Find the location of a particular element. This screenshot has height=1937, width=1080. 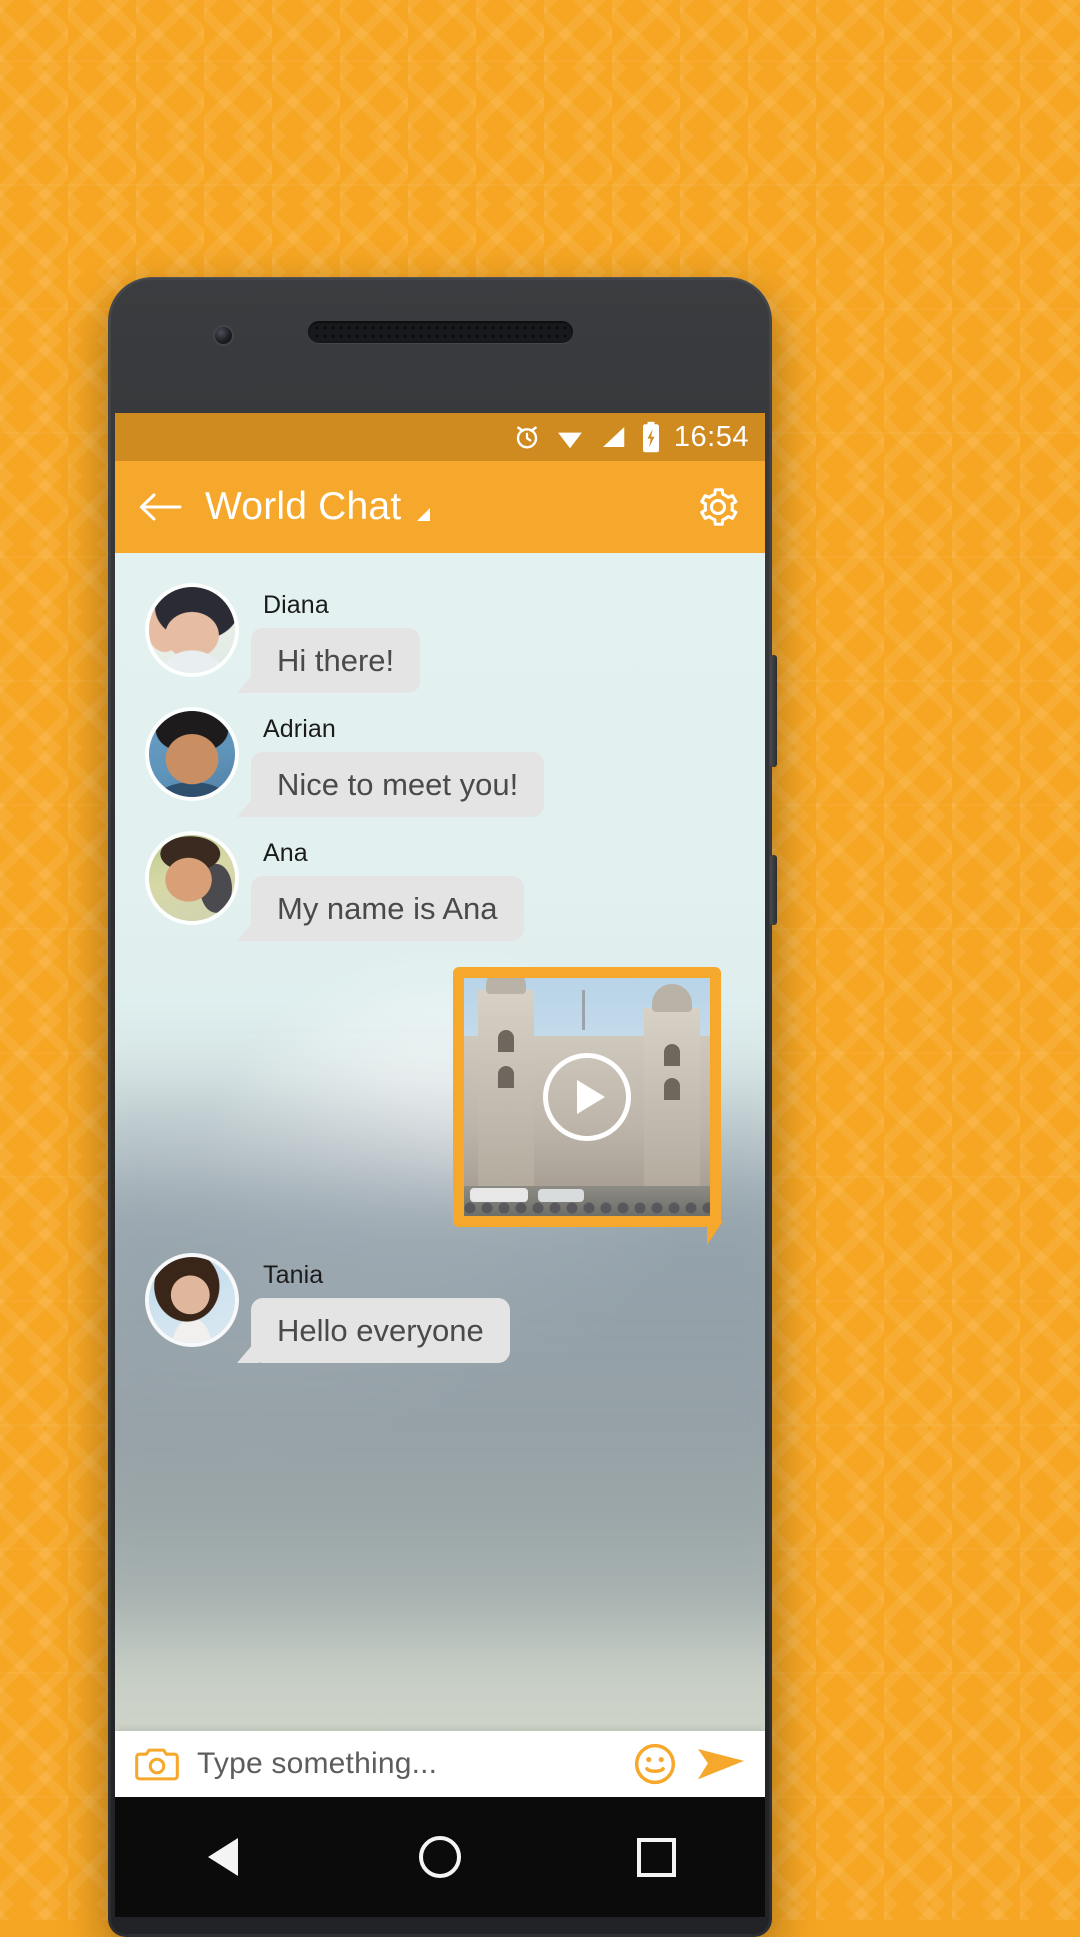

status-bar: 16:54 is located at coordinates (440, 437).